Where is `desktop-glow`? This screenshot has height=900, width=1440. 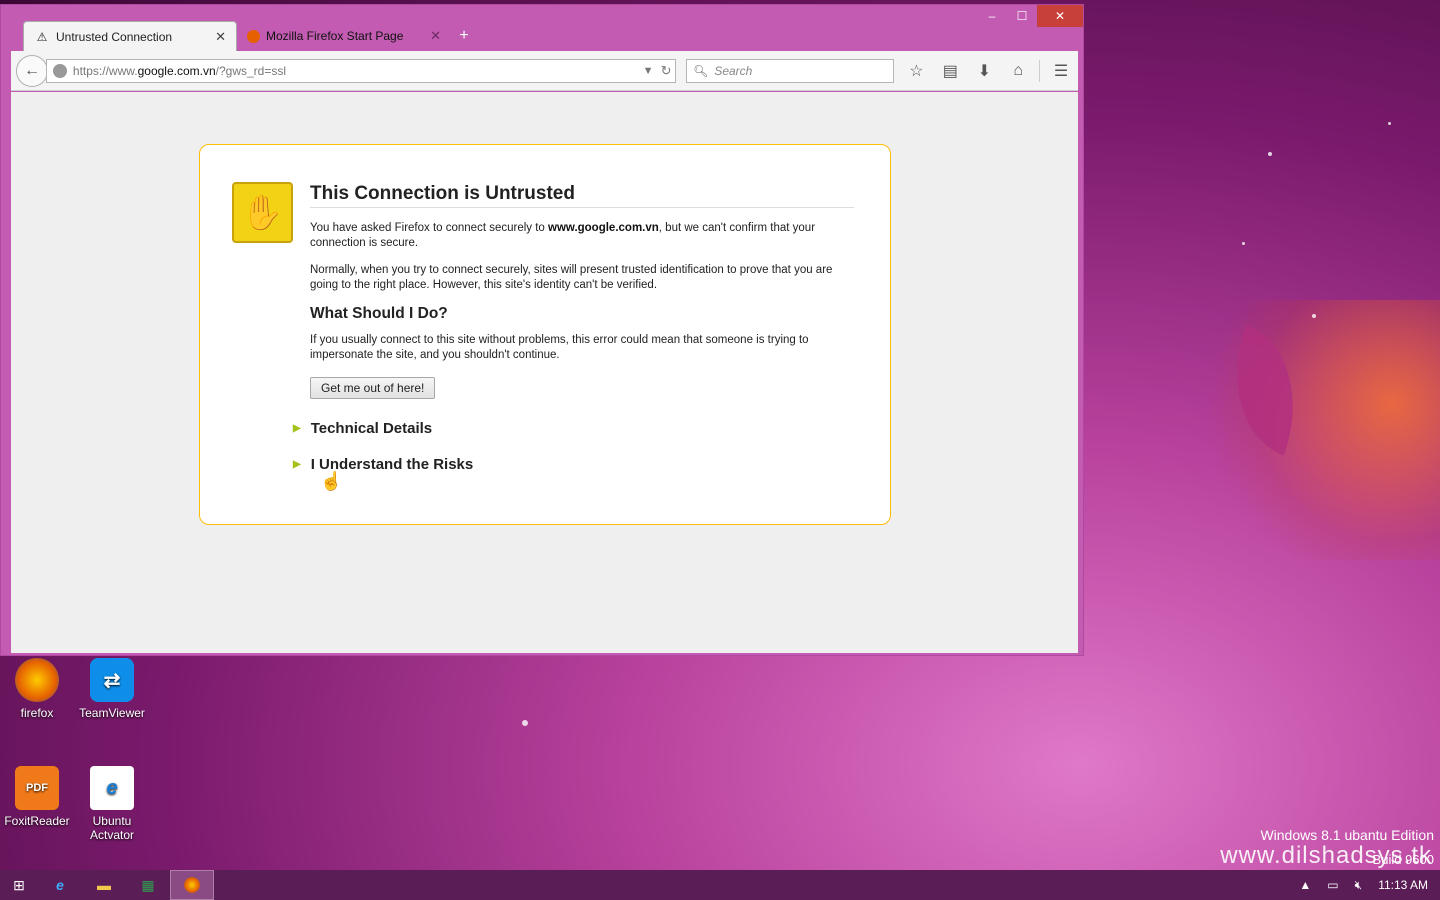
desktop-glow is located at coordinates (1320, 430).